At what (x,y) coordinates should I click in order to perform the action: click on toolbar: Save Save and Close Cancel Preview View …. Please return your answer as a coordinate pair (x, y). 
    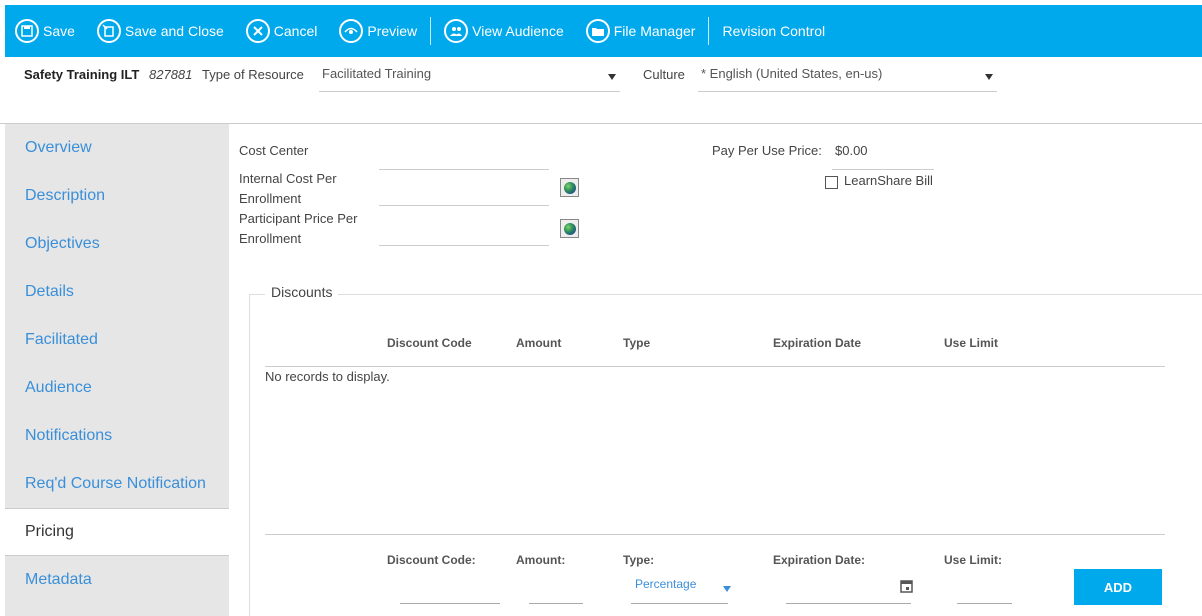
    Looking at the image, I should click on (603, 31).